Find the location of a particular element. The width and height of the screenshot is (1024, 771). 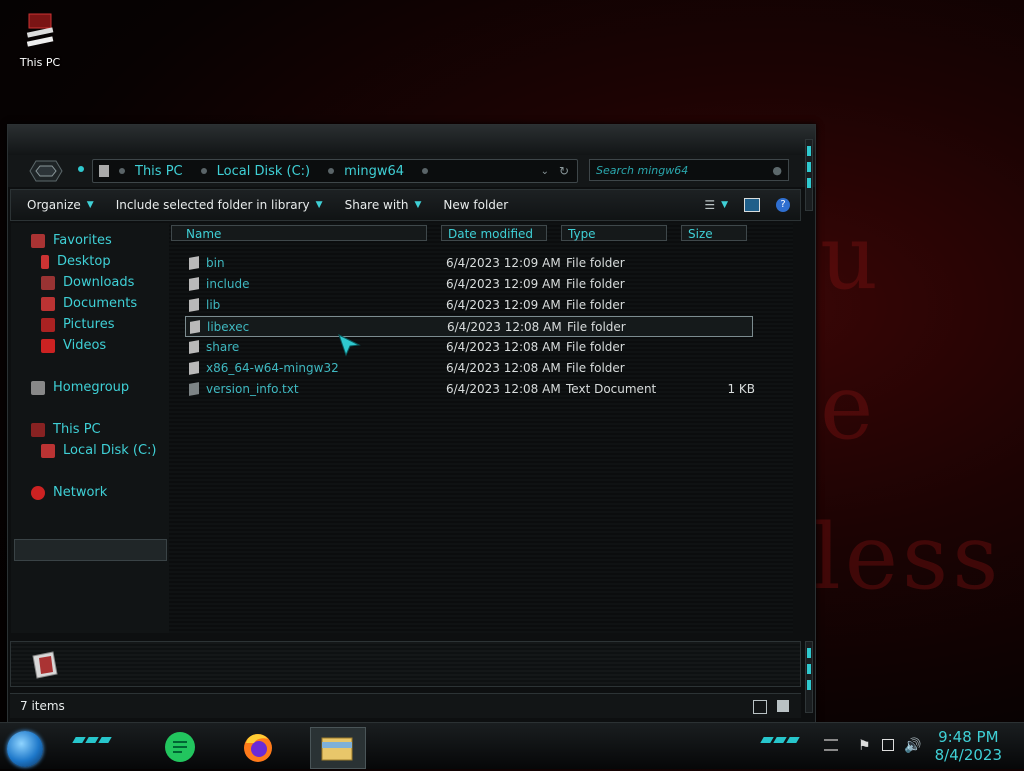

column-header-date: Date modified is located at coordinates (494, 233).